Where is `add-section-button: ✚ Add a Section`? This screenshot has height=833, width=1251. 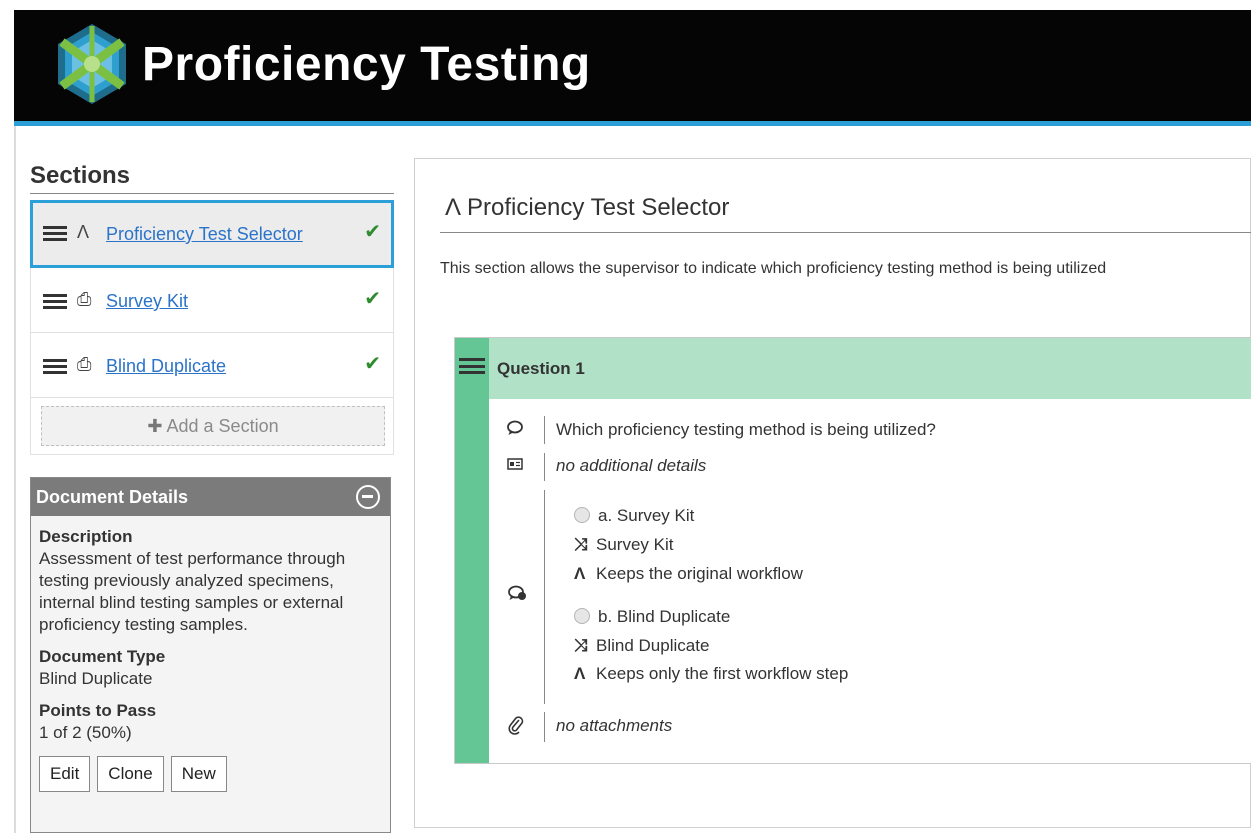 add-section-button: ✚ Add a Section is located at coordinates (213, 426).